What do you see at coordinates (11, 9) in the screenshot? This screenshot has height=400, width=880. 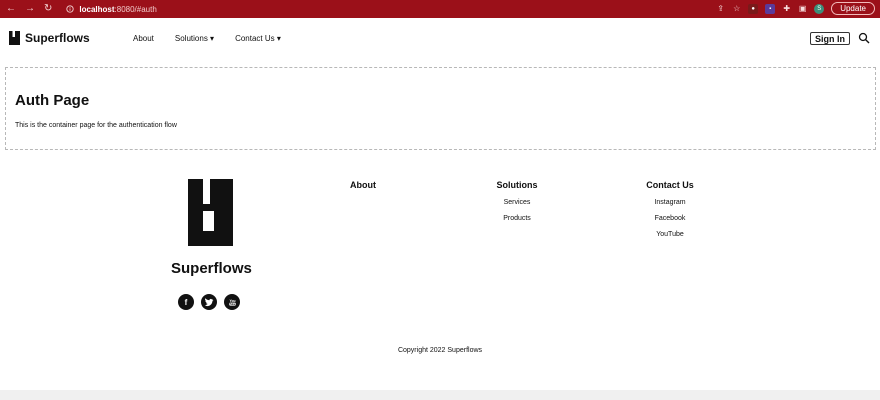 I see `back-icon: ←` at bounding box center [11, 9].